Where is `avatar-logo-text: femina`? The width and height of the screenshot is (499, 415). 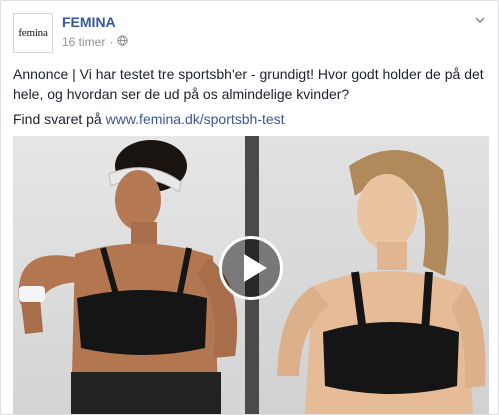 avatar-logo-text: femina is located at coordinates (33, 33).